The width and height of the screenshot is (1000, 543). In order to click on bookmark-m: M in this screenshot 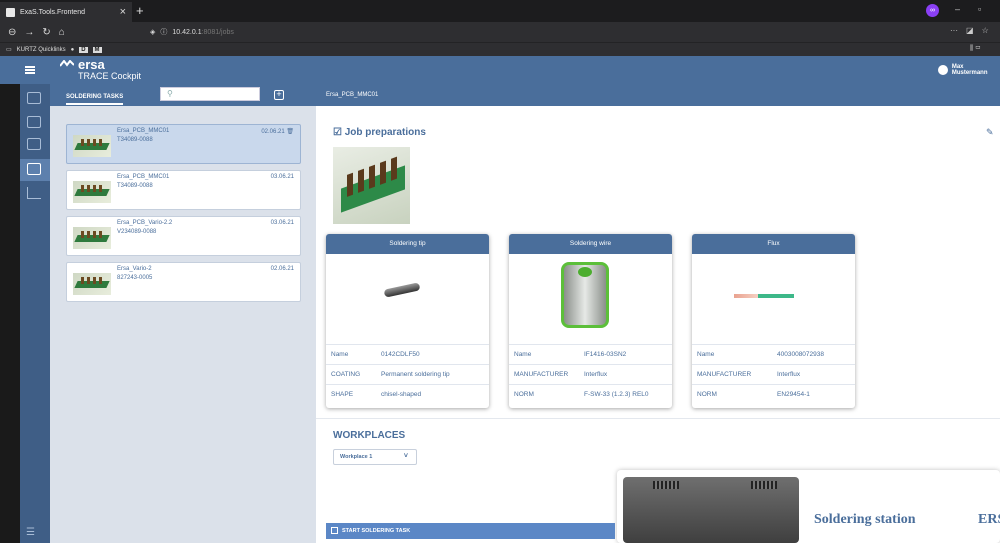, I will do `click(97, 49)`.